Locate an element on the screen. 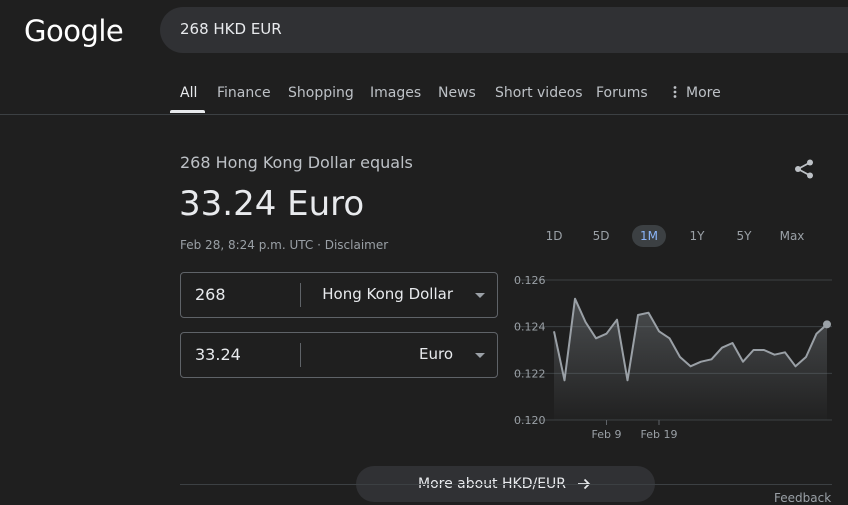  range-1y: 1Y is located at coordinates (697, 236).